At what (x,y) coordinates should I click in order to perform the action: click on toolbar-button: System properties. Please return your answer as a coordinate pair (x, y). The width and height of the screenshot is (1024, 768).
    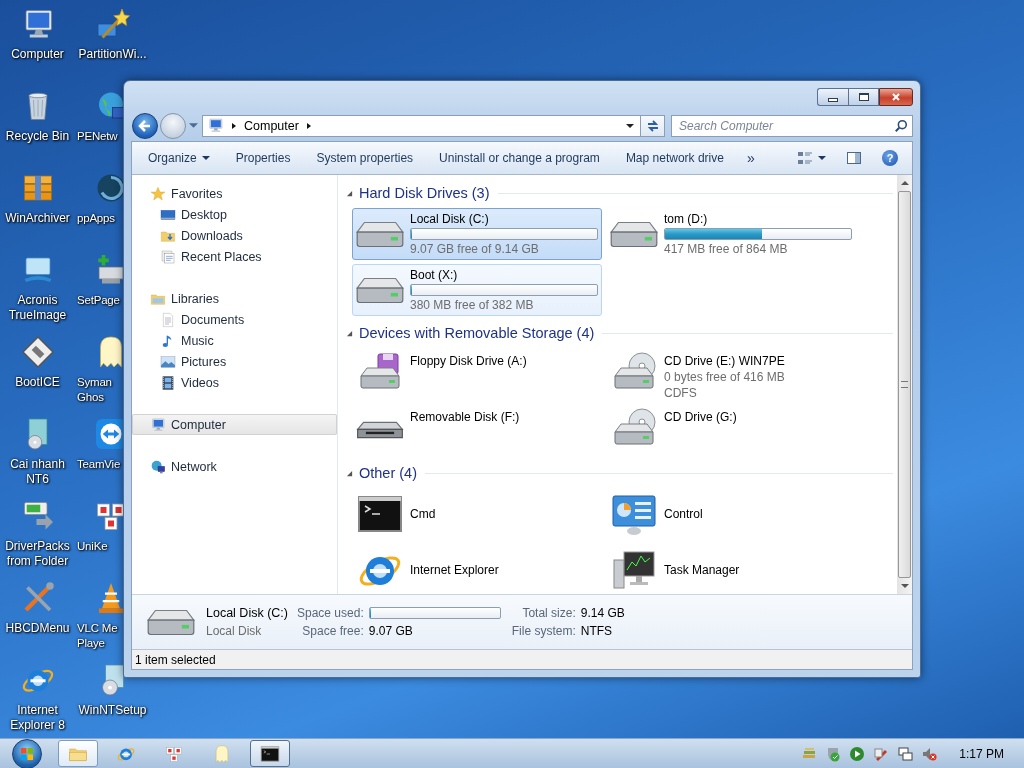
    Looking at the image, I should click on (365, 158).